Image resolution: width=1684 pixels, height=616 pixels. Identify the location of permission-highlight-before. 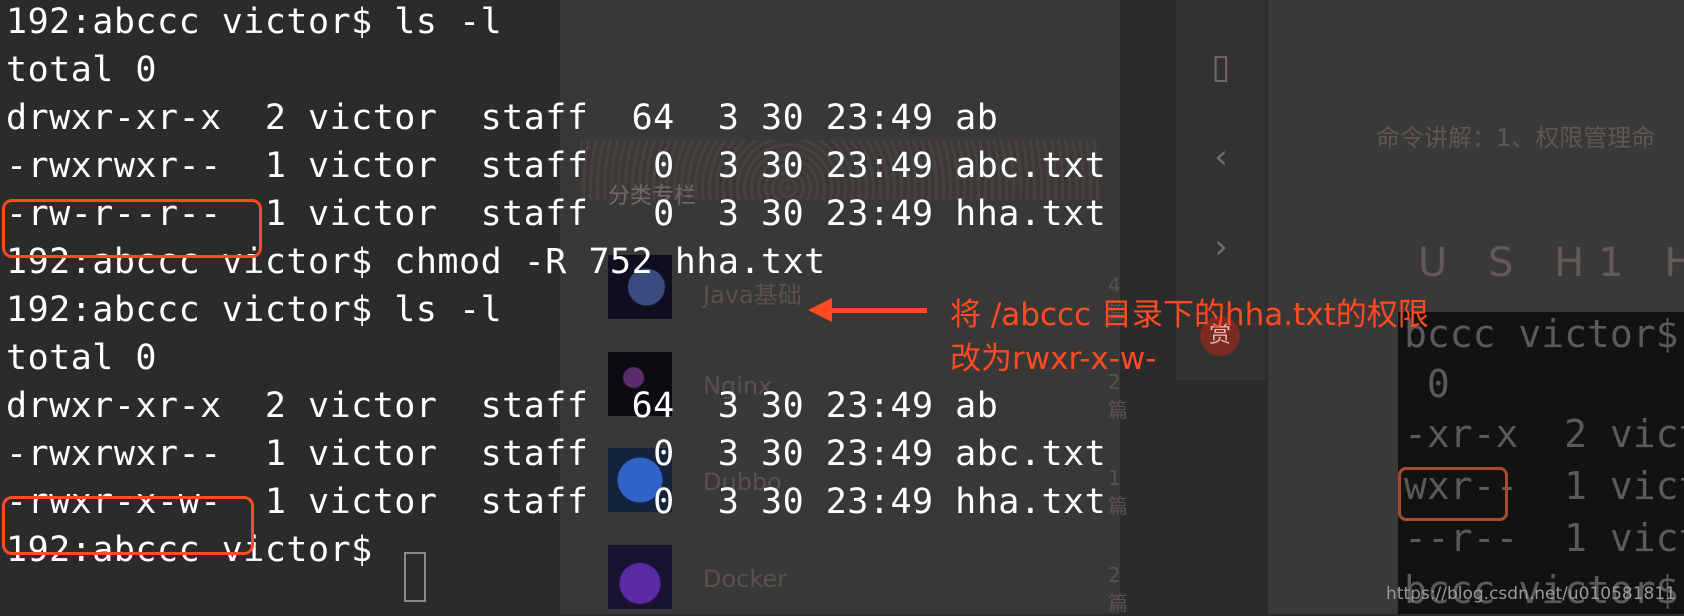
(132, 228).